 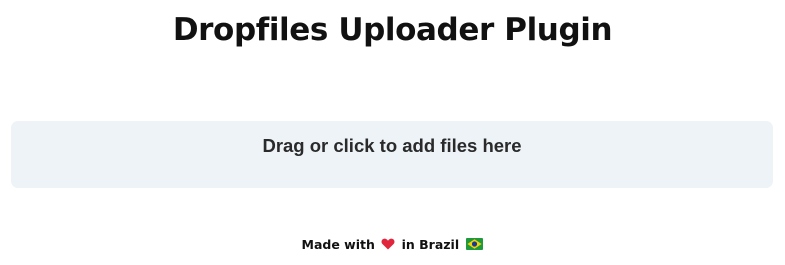 What do you see at coordinates (392, 145) in the screenshot?
I see `dropzone-label: Drag or click to add files here` at bounding box center [392, 145].